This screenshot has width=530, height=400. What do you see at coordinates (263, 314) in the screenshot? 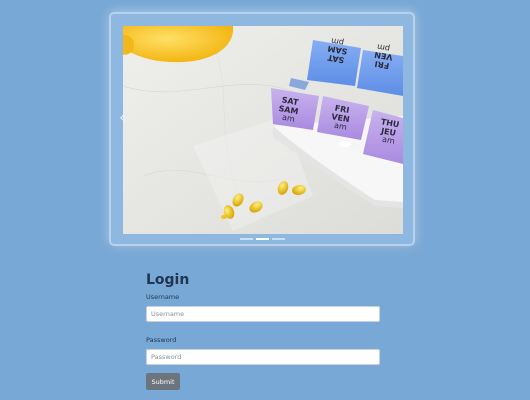
I see `username-input` at bounding box center [263, 314].